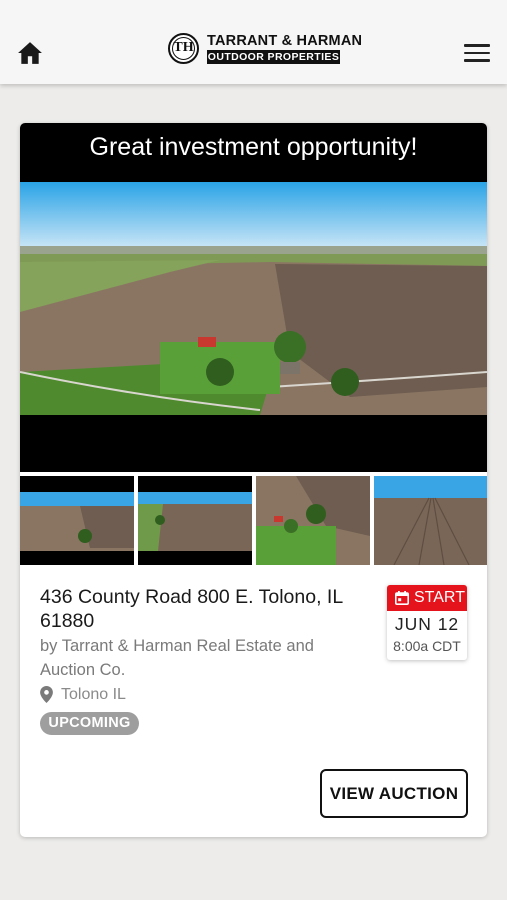 Image resolution: width=507 pixels, height=900 pixels. I want to click on logo-monogram: TH, so click(183, 47).